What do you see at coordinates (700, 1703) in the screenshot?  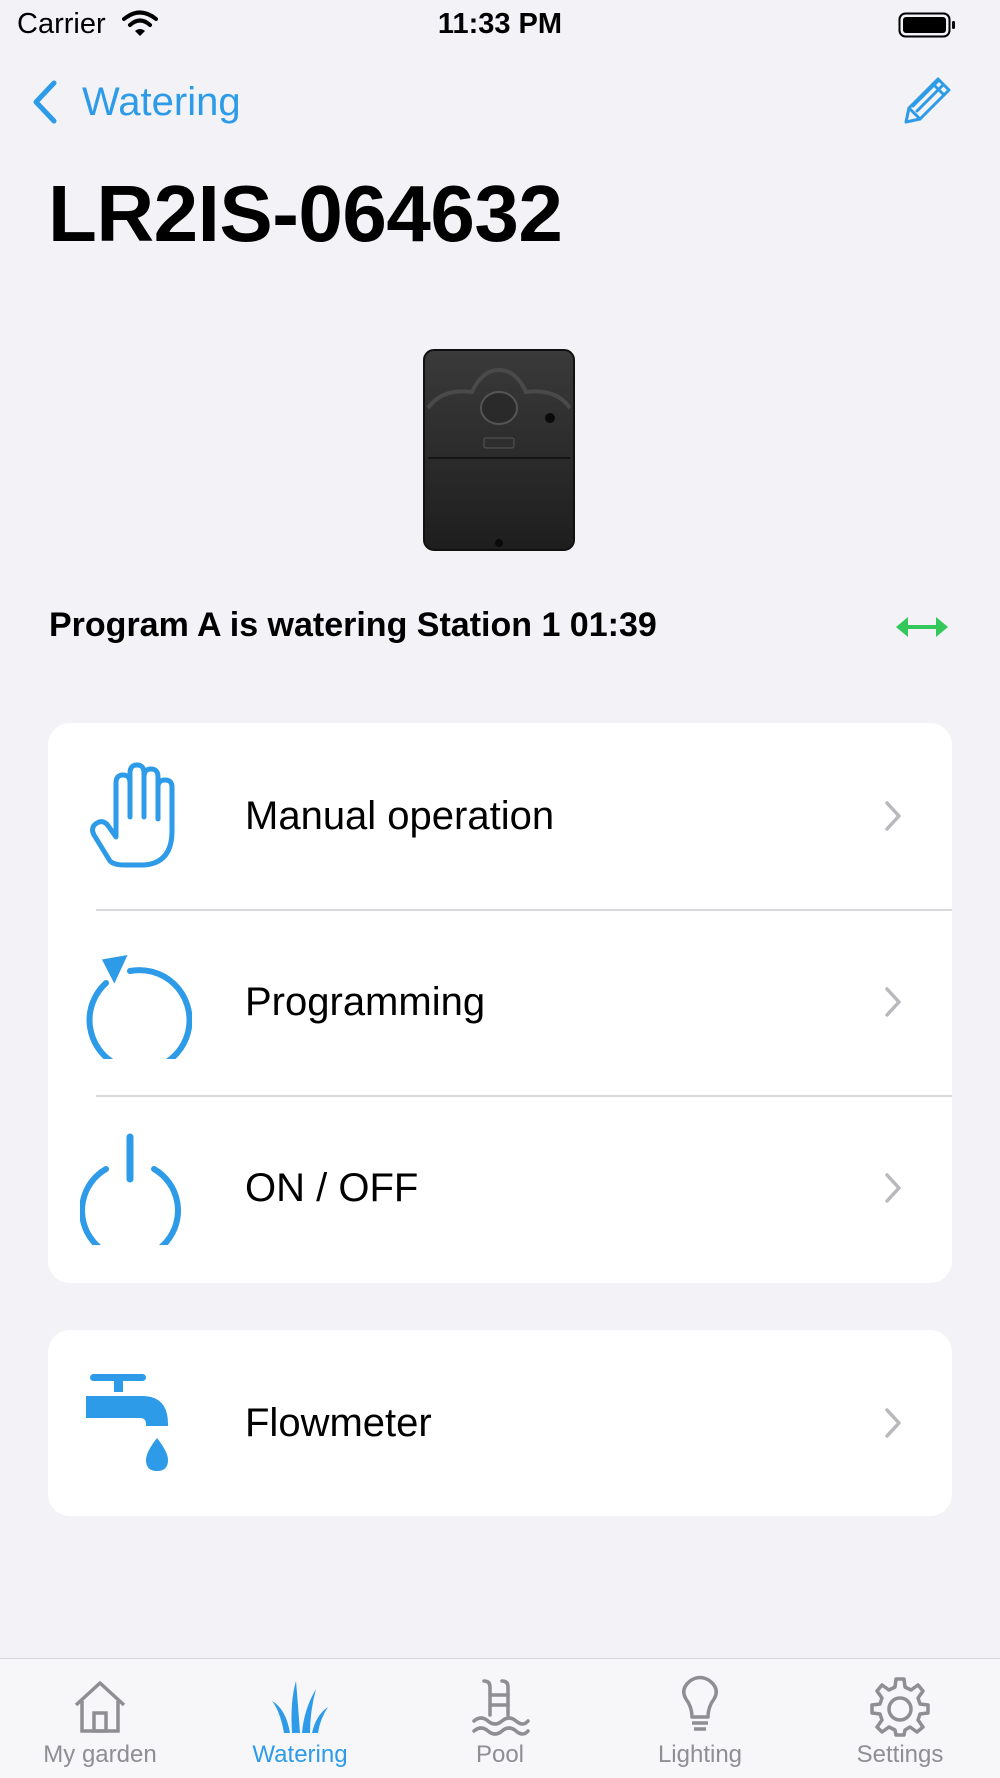 I see `bulb-icon` at bounding box center [700, 1703].